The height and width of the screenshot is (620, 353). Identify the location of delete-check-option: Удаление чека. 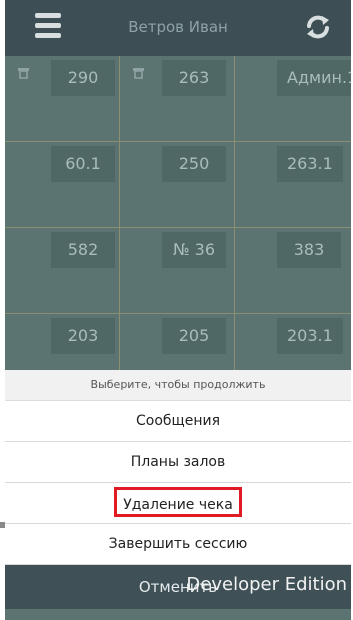
(178, 503).